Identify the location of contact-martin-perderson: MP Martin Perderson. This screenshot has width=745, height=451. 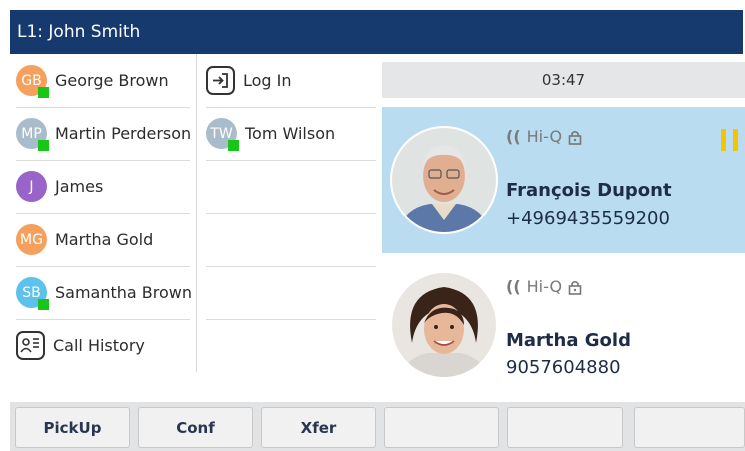
(104, 134).